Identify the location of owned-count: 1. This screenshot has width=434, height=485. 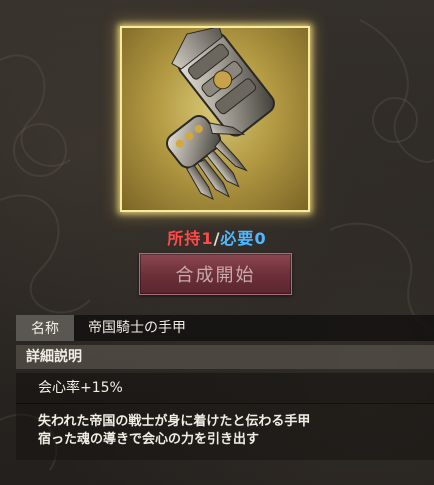
(207, 238).